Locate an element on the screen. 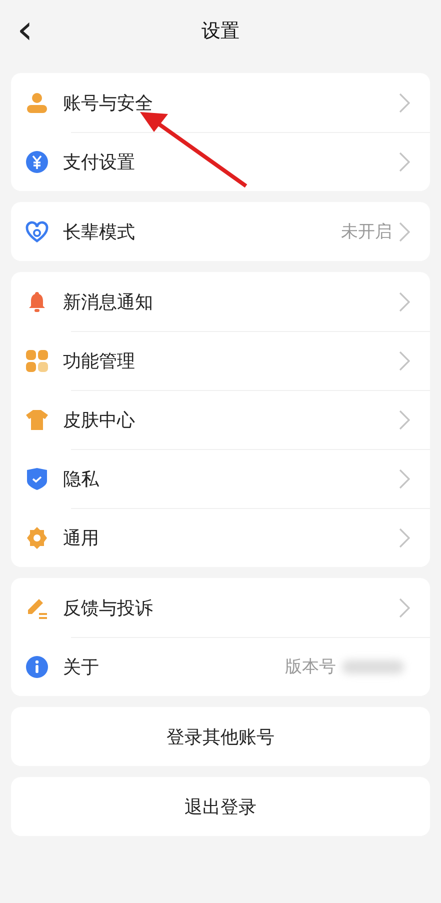 The height and width of the screenshot is (903, 441). back-button: ‹ is located at coordinates (25, 30).